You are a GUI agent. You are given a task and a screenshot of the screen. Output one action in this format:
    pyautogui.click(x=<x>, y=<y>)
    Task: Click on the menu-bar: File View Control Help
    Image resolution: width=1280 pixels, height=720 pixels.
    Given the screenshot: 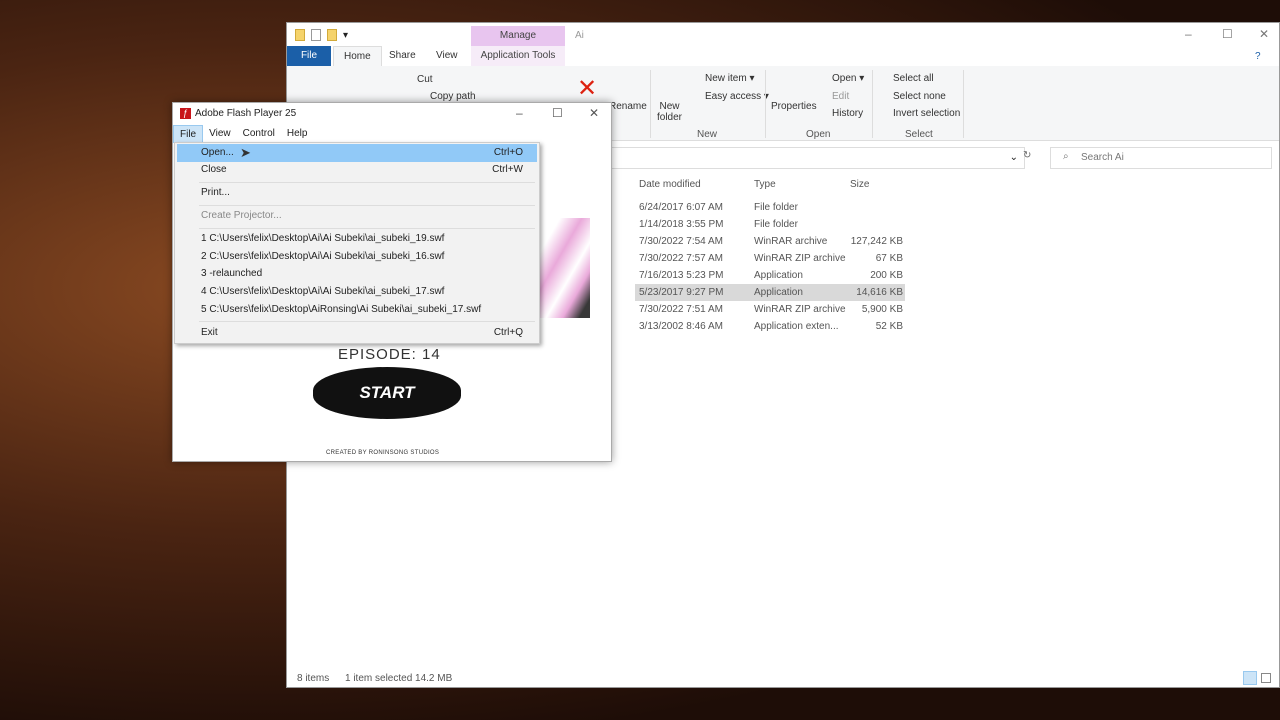 What is the action you would take?
    pyautogui.click(x=392, y=134)
    